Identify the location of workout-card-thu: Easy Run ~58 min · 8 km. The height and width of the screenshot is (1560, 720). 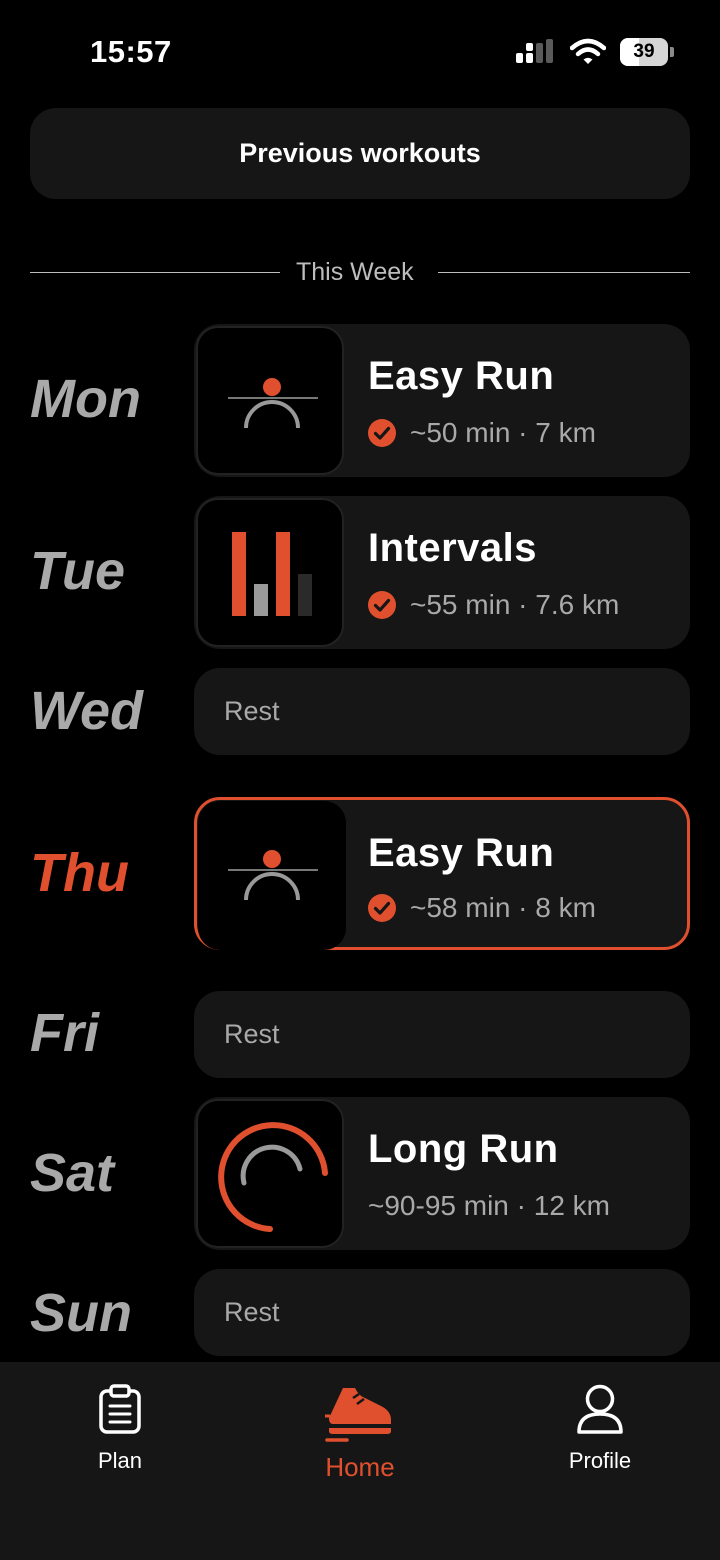
(442, 873).